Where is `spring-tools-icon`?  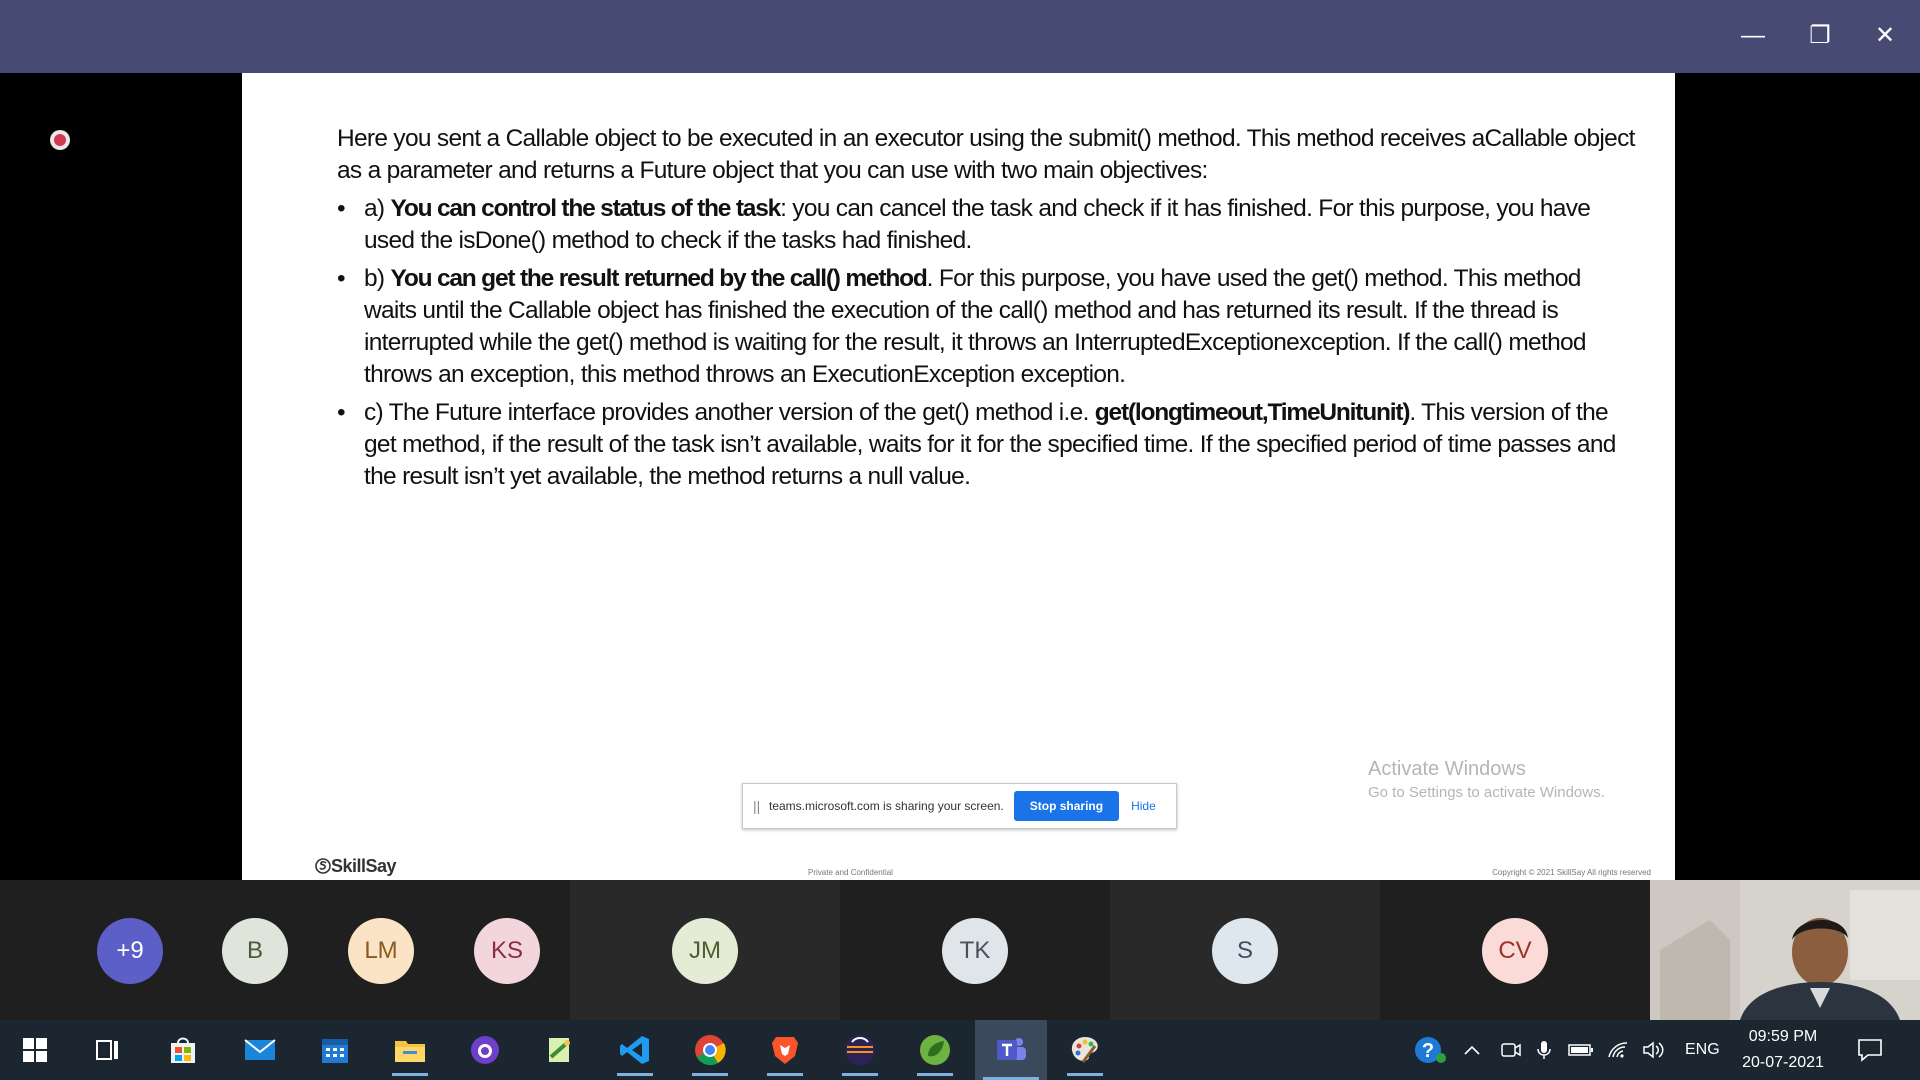 spring-tools-icon is located at coordinates (935, 1053).